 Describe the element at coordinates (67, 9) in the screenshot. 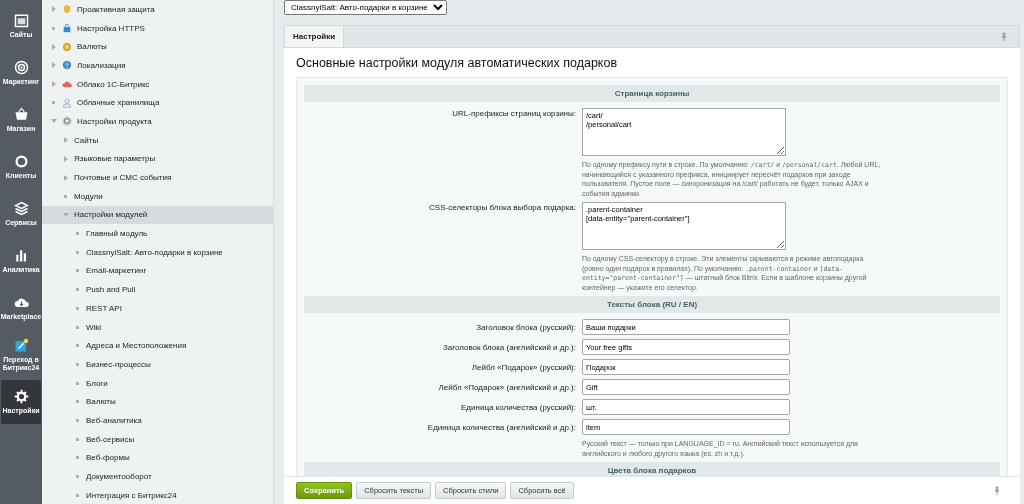

I see `shield-icon` at that location.